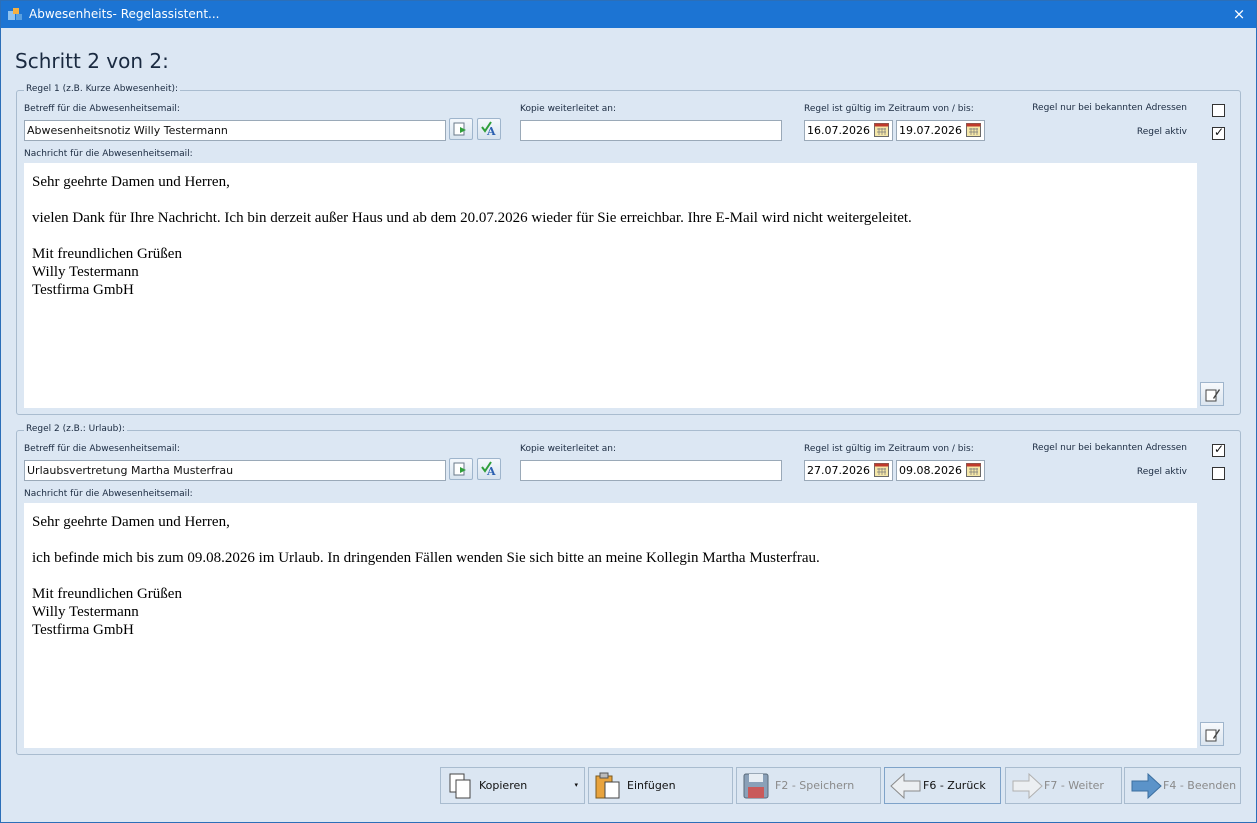  What do you see at coordinates (651, 785) in the screenshot?
I see `paste-button-label: Einfügen` at bounding box center [651, 785].